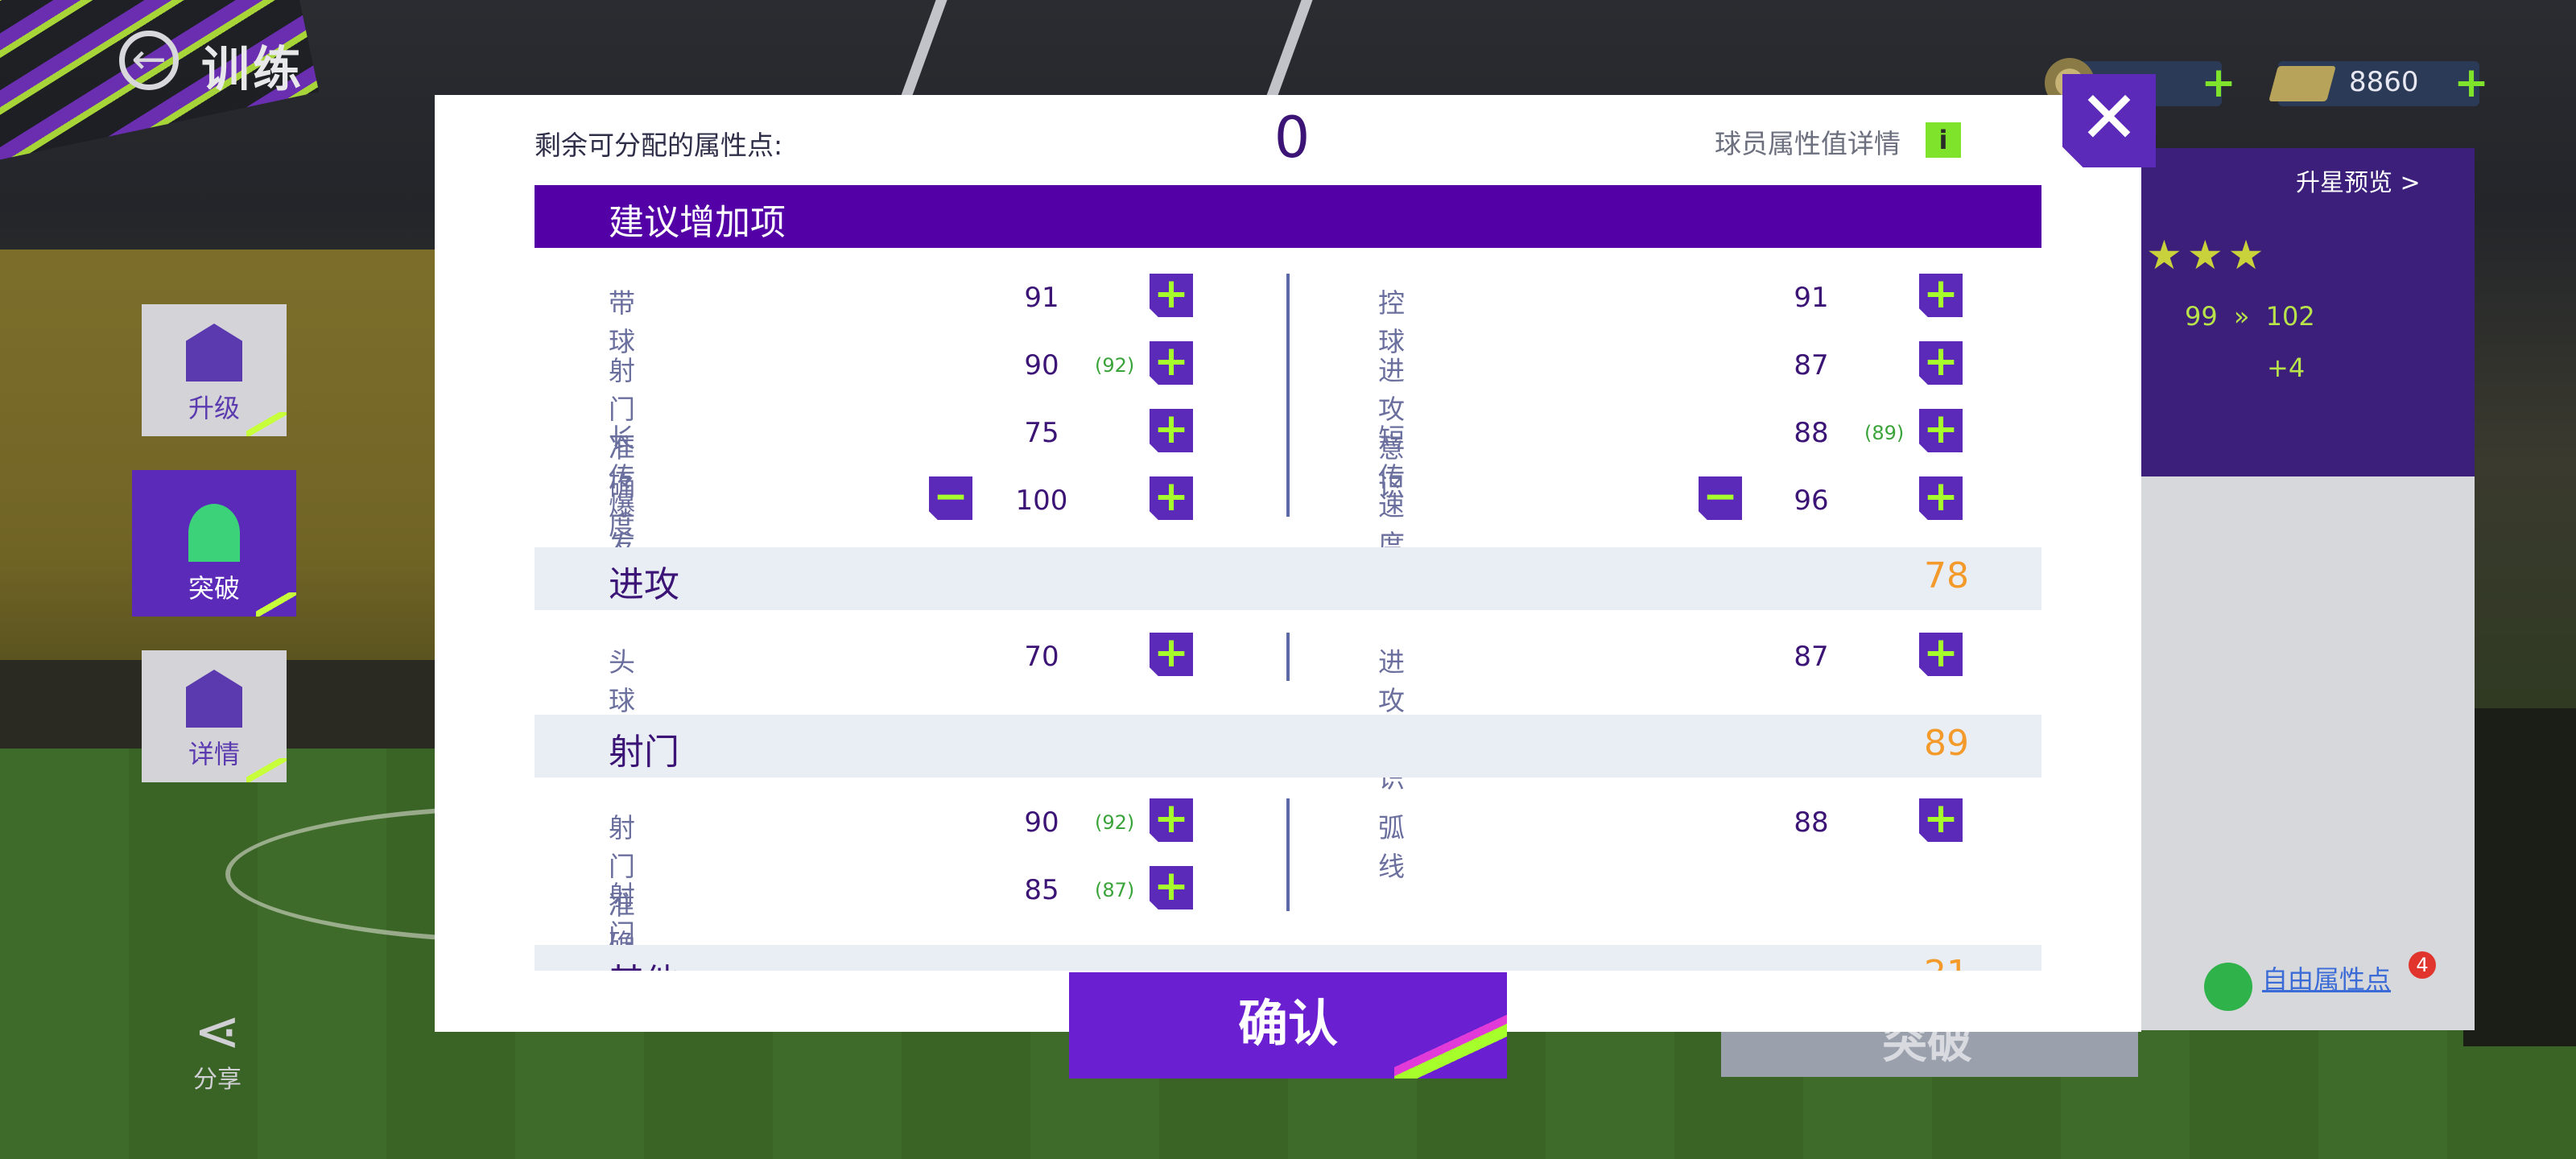 The image size is (2576, 1159). Describe the element at coordinates (214, 533) in the screenshot. I see `breakthrough-icon` at that location.